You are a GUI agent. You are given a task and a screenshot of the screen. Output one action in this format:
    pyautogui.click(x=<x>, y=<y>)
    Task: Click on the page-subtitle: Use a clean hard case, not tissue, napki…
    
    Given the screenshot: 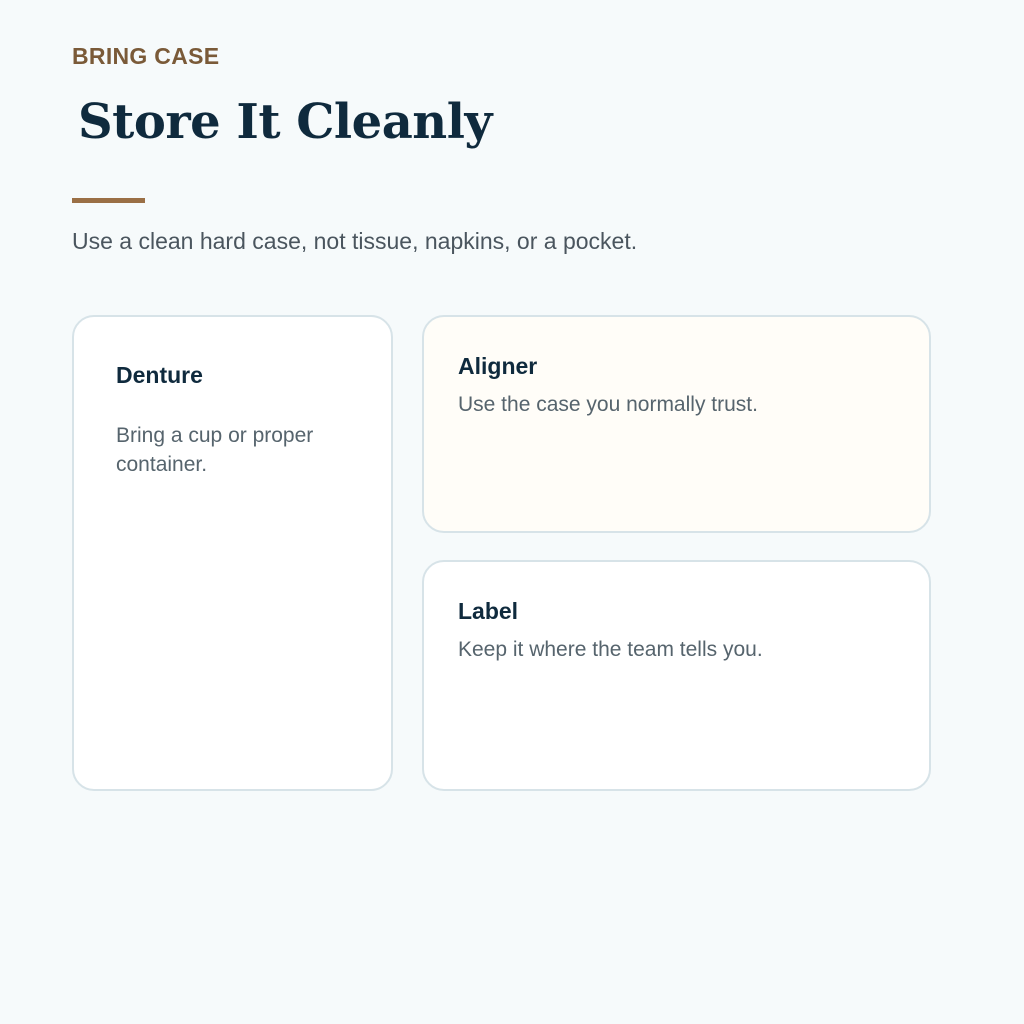 What is the action you would take?
    pyautogui.click(x=355, y=241)
    